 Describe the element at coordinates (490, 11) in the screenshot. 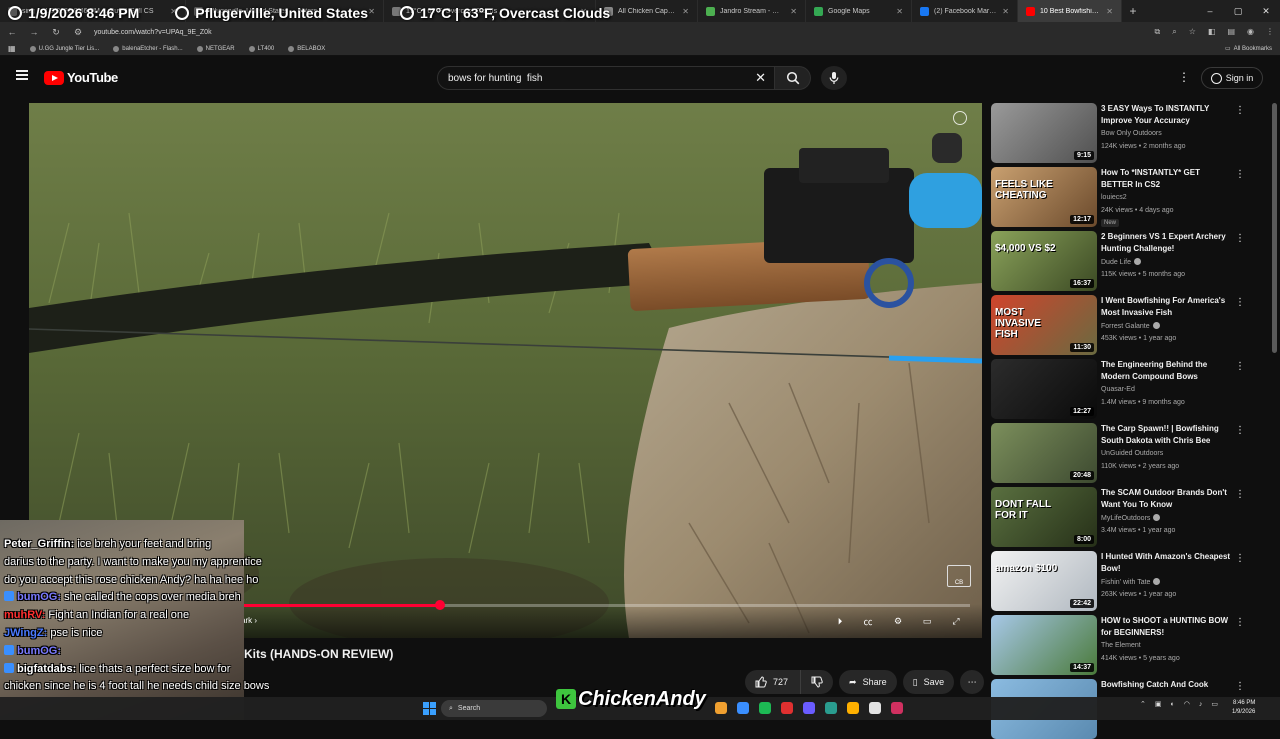

I see `browser-tab: 17°C | 63°F, Overcast Clouds ✕` at that location.